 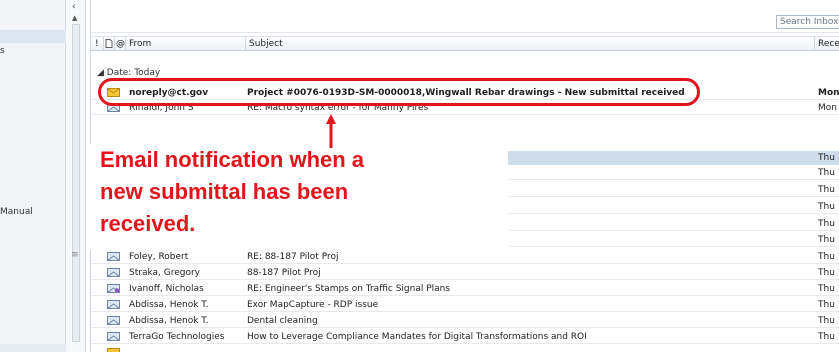 What do you see at coordinates (100, 73) in the screenshot?
I see `group-expand-icon: ◢` at bounding box center [100, 73].